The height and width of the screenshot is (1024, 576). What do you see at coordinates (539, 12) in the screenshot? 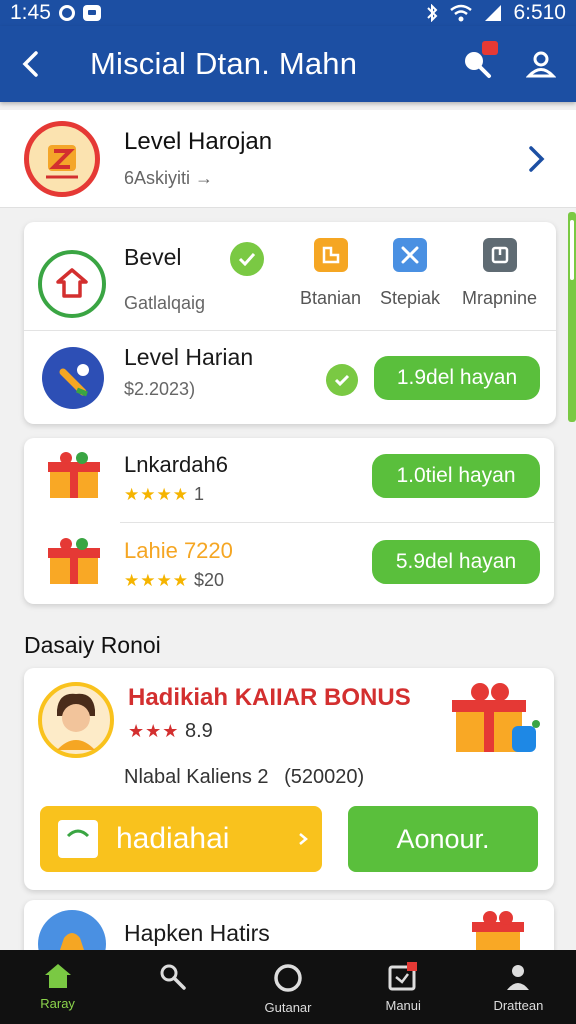
I see `status-right-time: 6:510` at bounding box center [539, 12].